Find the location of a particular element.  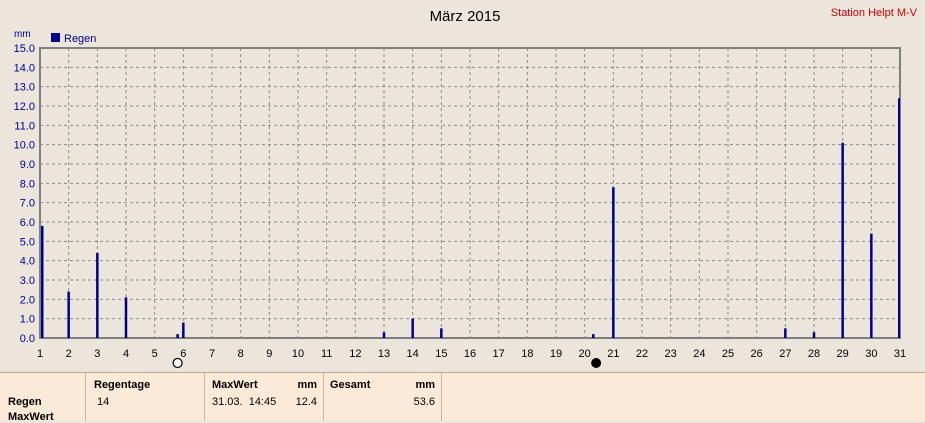

gesamt-value: 53.6 is located at coordinates (424, 402).